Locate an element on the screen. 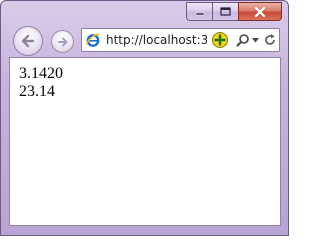  compatibility-view-icon is located at coordinates (220, 40).